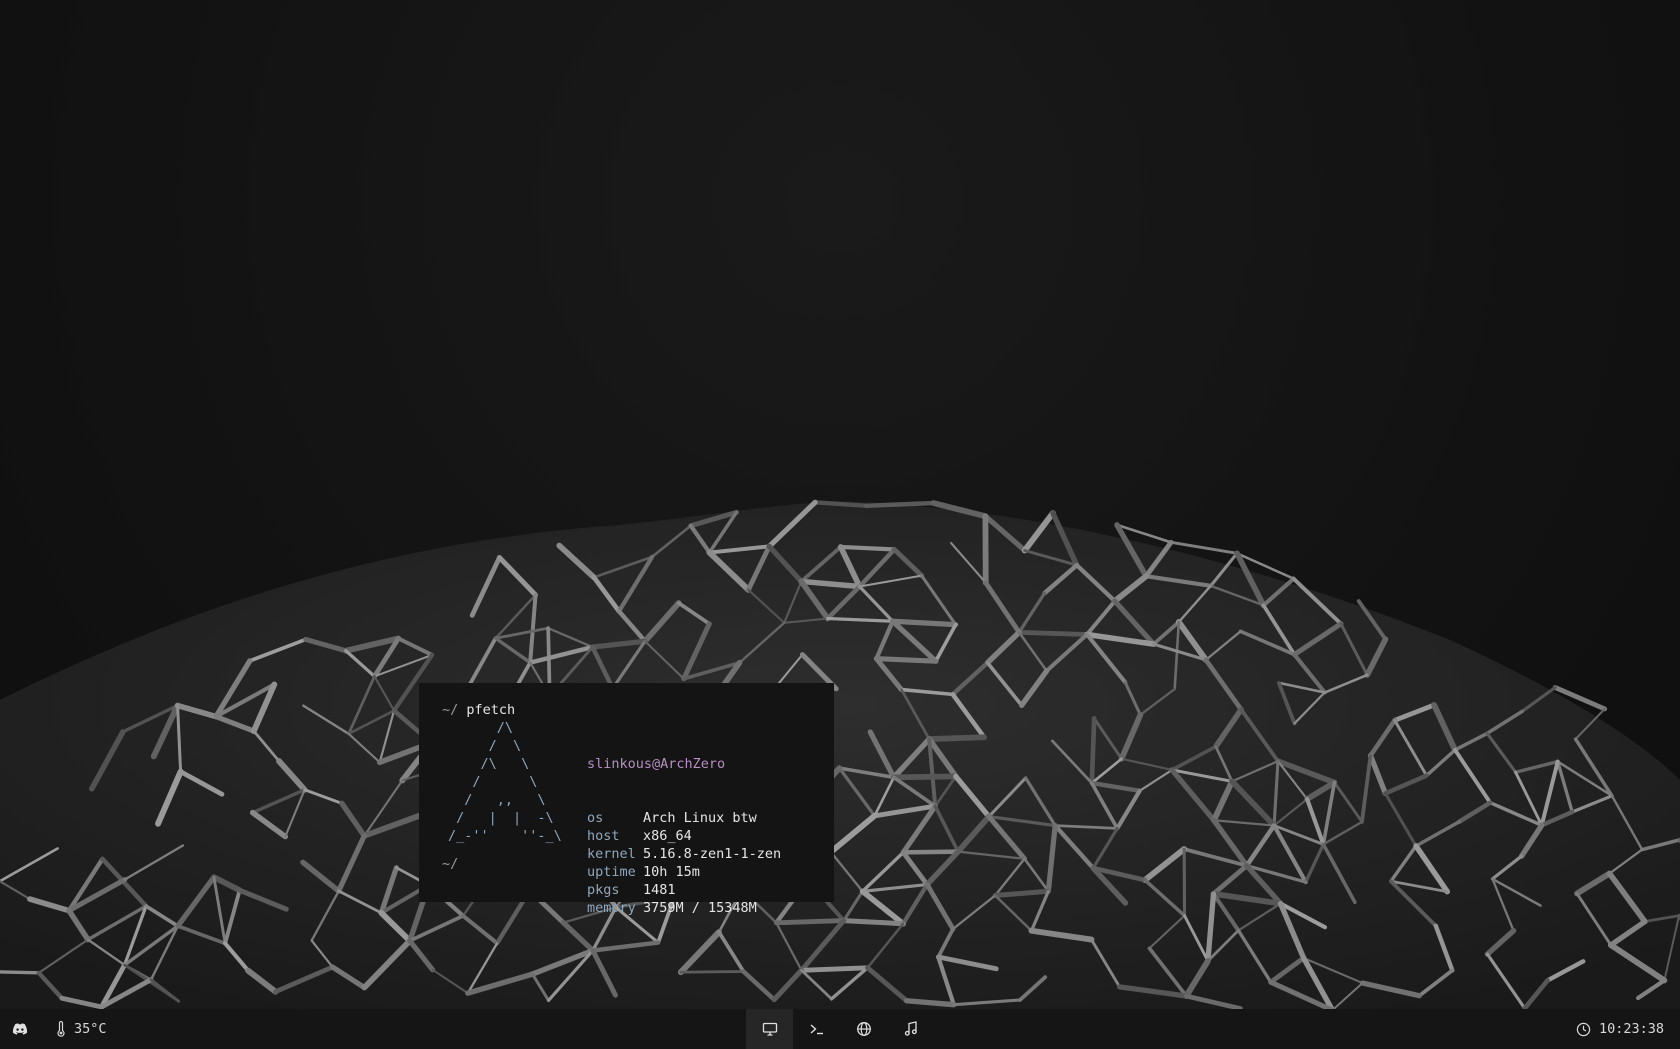 This screenshot has width=1680, height=1049. Describe the element at coordinates (611, 908) in the screenshot. I see `info-key: memory` at that location.